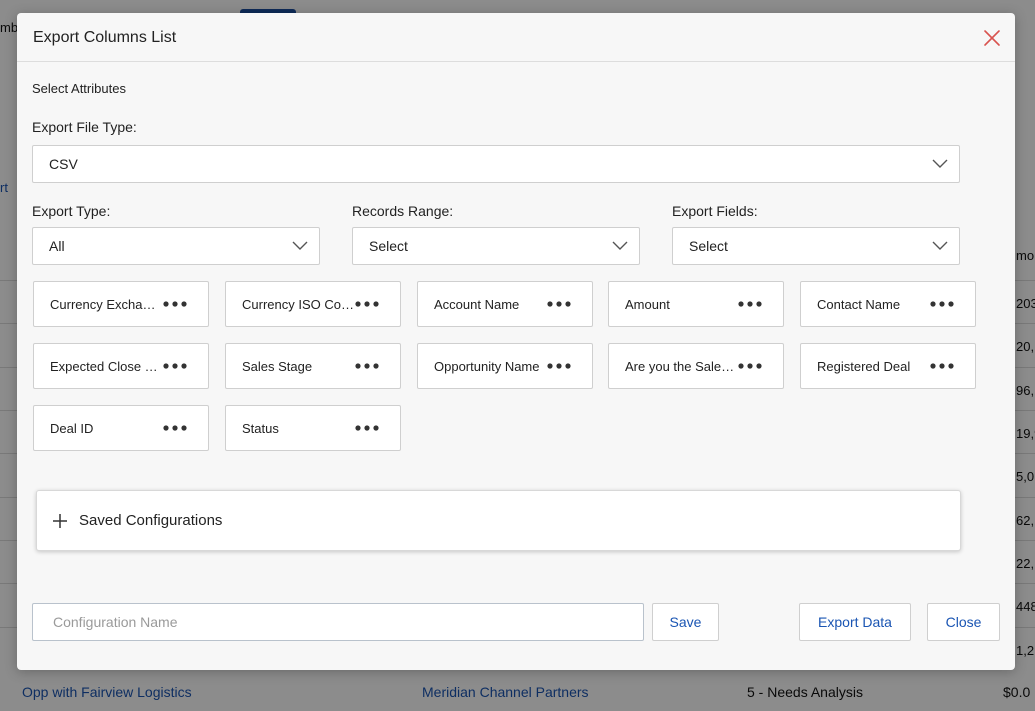 The width and height of the screenshot is (1035, 711). I want to click on attribute-chip-label: Status, so click(260, 428).